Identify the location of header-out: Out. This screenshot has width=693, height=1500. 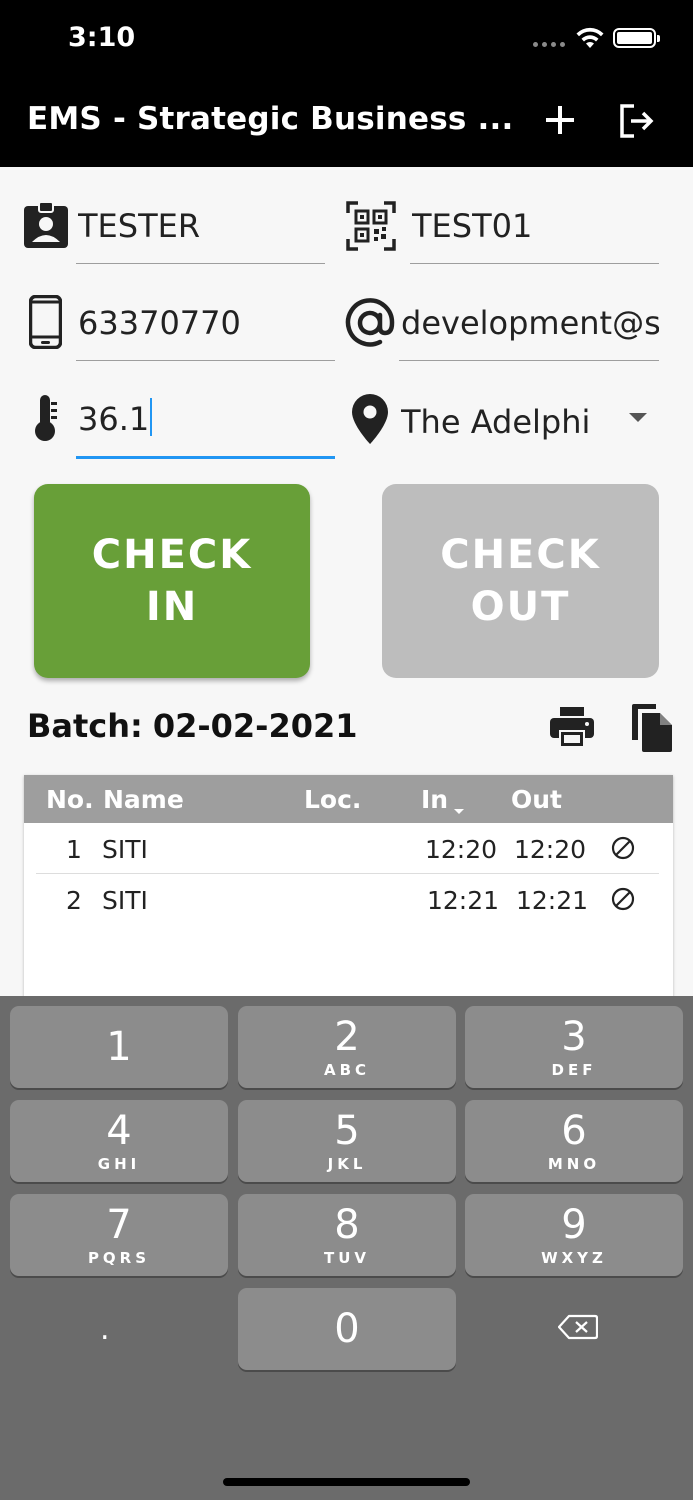
(536, 799).